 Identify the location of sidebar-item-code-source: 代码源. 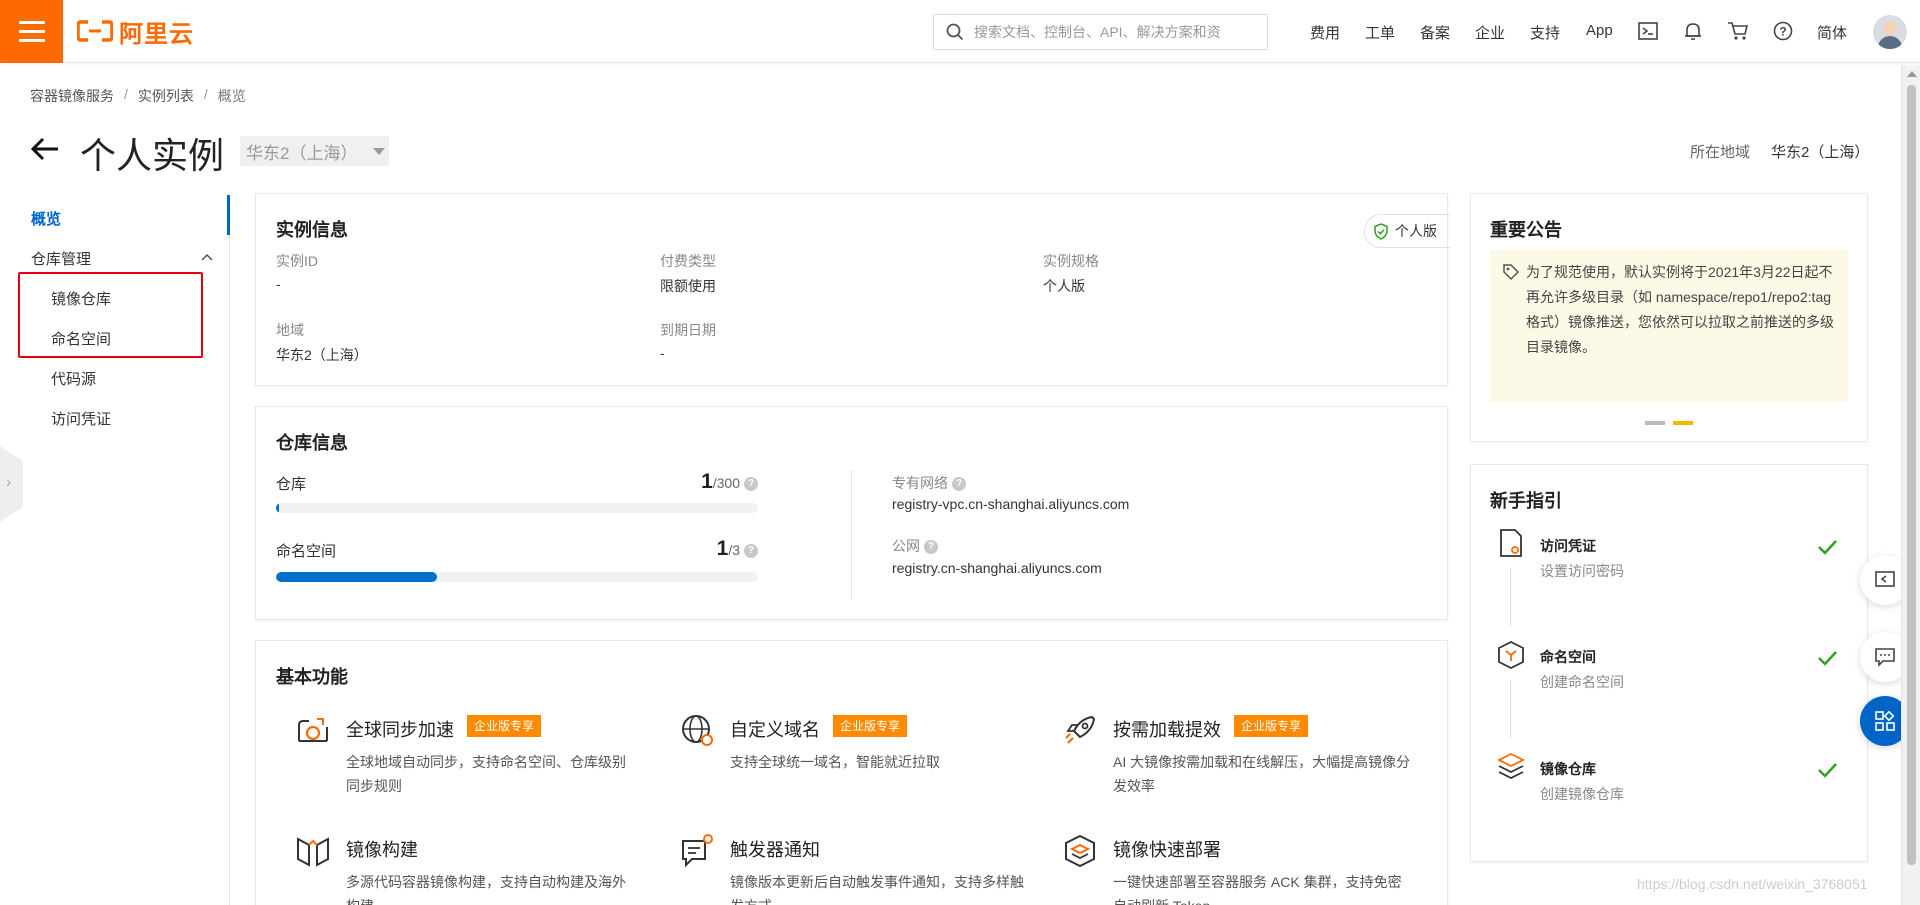
(73, 378).